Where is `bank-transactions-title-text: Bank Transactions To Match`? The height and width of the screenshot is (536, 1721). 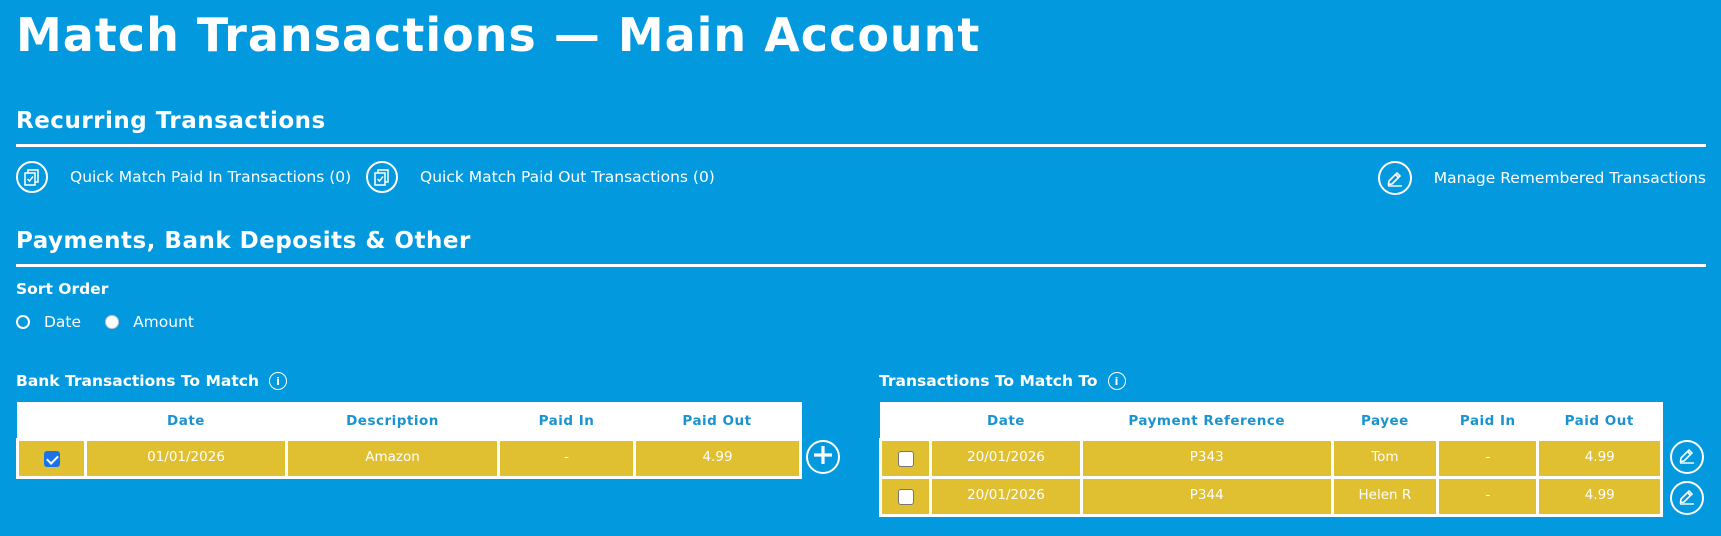 bank-transactions-title-text: Bank Transactions To Match is located at coordinates (137, 381).